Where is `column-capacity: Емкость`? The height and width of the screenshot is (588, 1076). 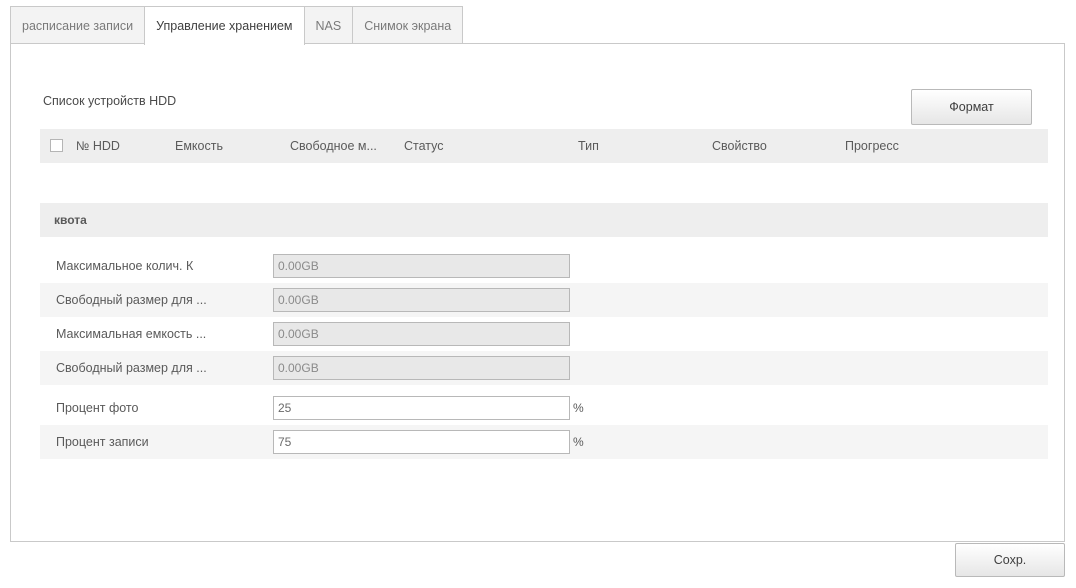 column-capacity: Емкость is located at coordinates (199, 146).